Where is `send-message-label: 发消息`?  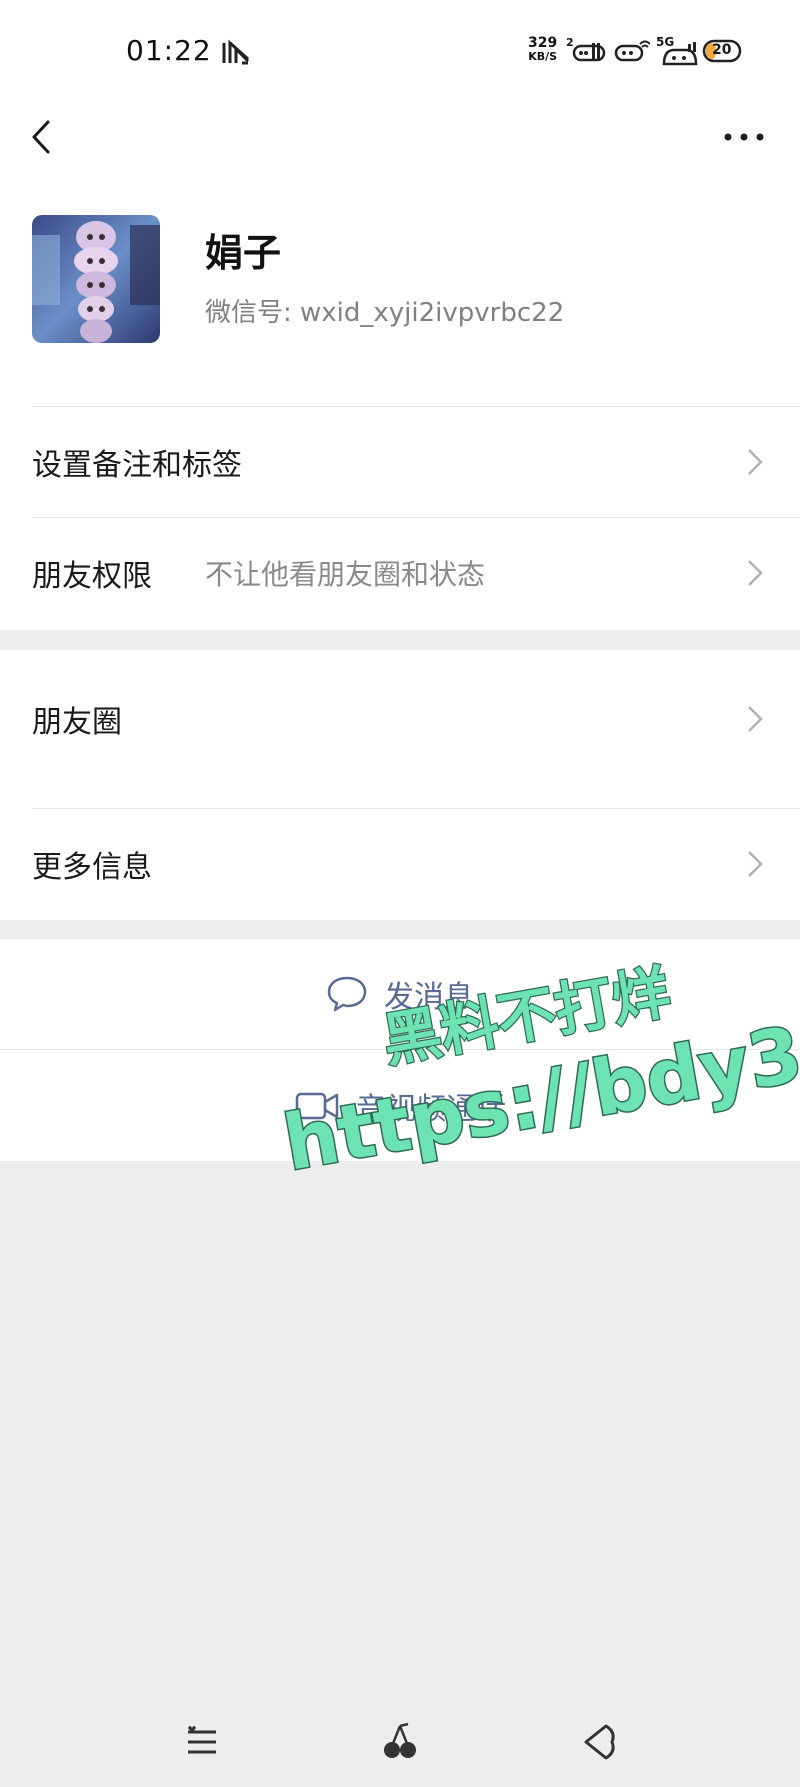
send-message-label: 发消息 is located at coordinates (429, 997).